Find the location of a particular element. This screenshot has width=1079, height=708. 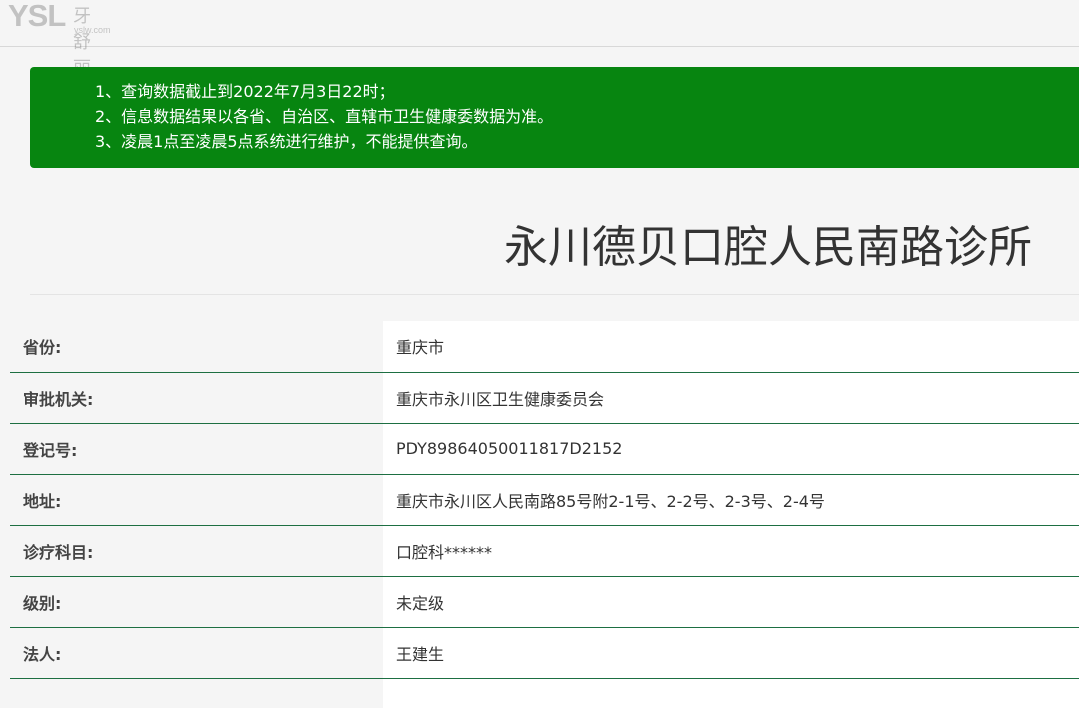

row-label: 法人: is located at coordinates (196, 653).